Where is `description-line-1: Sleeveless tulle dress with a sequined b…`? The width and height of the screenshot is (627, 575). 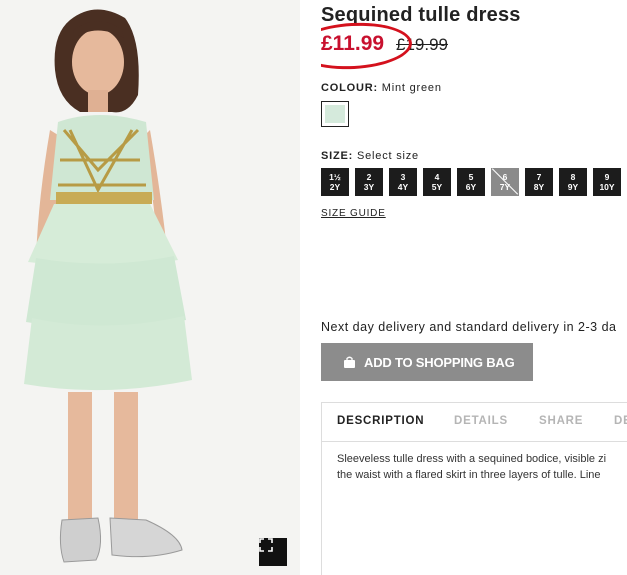
description-line-1: Sleeveless tulle dress with a sequined b… is located at coordinates (472, 459).